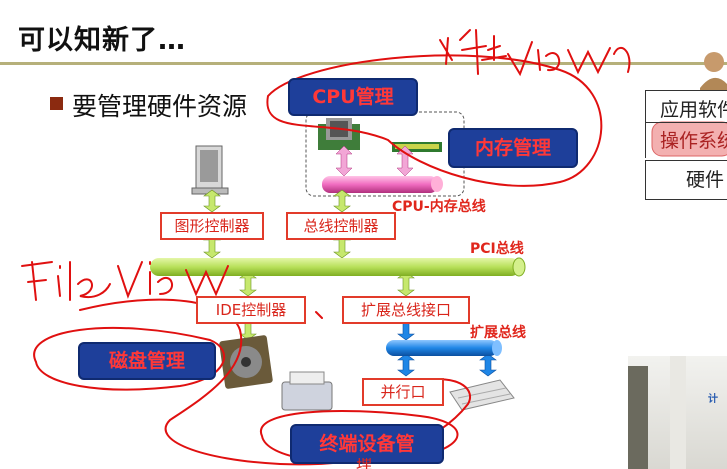 This screenshot has height=469, width=727. I want to click on terminal-pill-overflow: 理, so click(364, 463).